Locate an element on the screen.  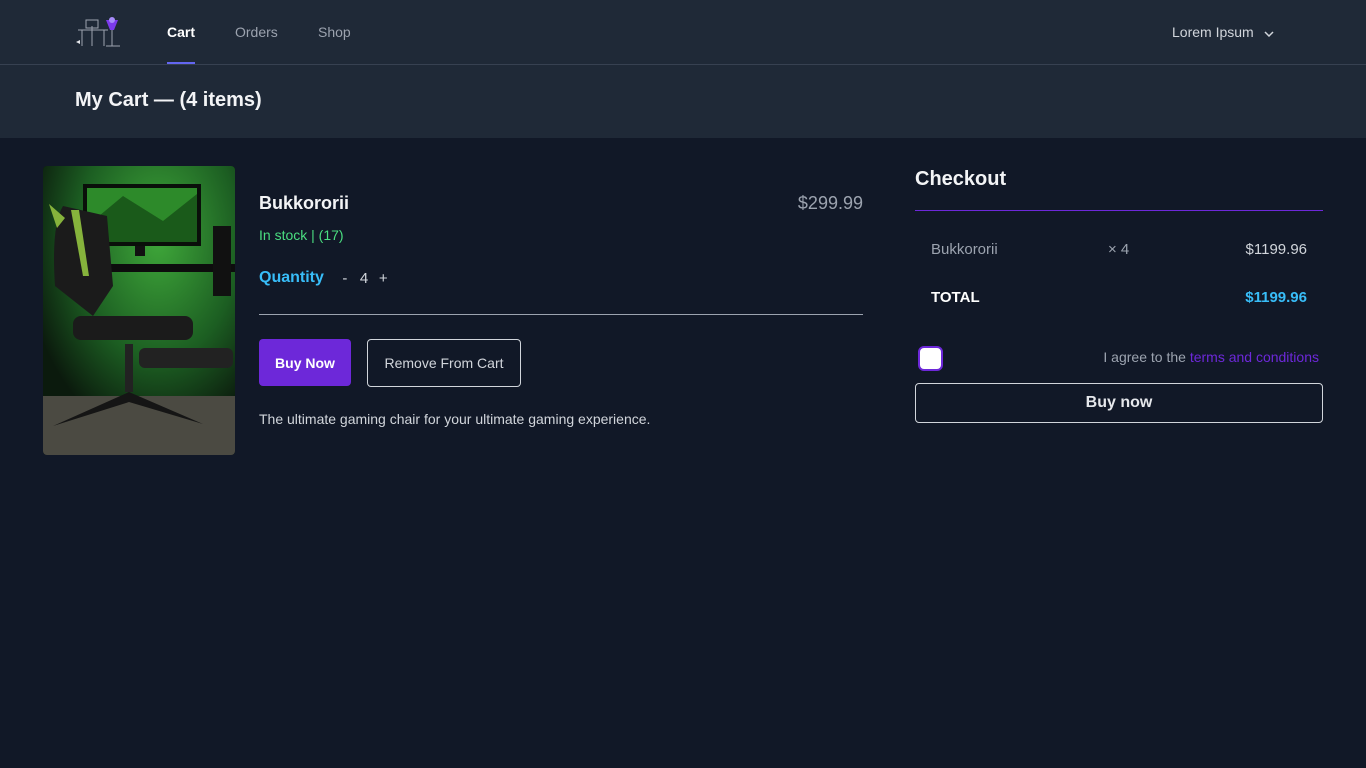
chevron-down-icon is located at coordinates (1269, 32).